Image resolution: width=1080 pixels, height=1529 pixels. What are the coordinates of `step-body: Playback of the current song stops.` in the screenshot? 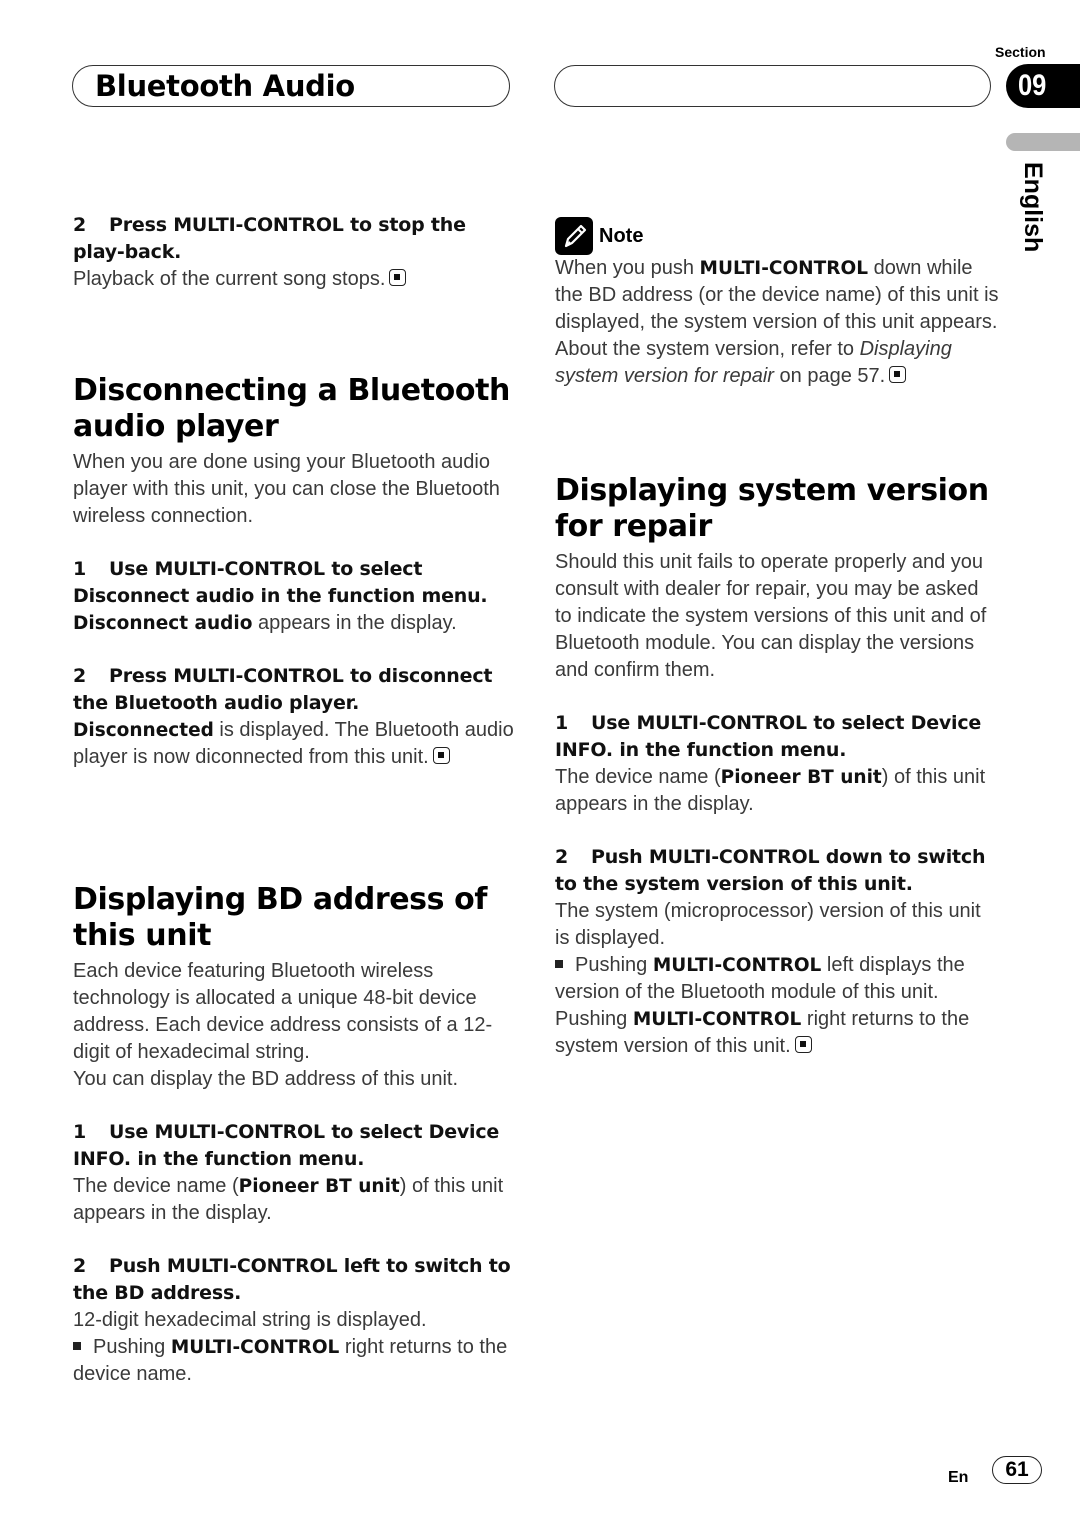 It's located at (295, 279).